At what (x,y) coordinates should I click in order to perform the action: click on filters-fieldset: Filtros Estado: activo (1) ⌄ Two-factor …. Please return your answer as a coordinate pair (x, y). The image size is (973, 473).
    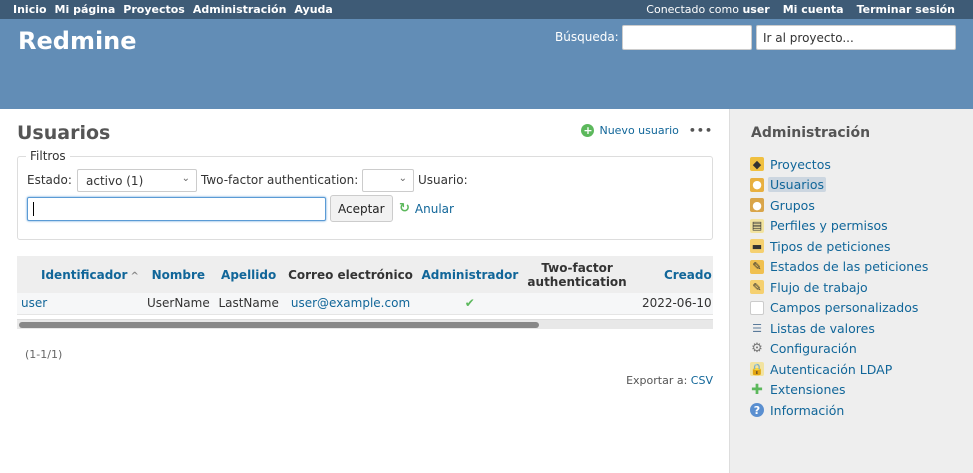
    Looking at the image, I should click on (365, 194).